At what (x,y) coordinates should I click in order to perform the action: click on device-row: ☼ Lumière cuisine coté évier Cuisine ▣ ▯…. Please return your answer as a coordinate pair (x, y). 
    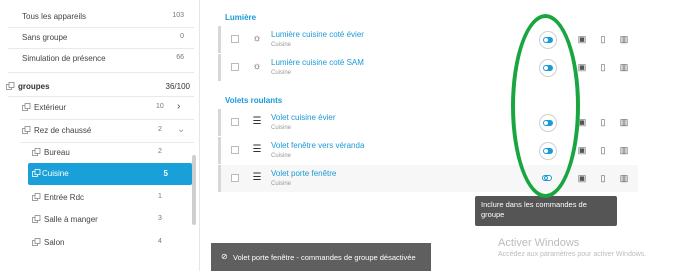
    Looking at the image, I should click on (428, 39).